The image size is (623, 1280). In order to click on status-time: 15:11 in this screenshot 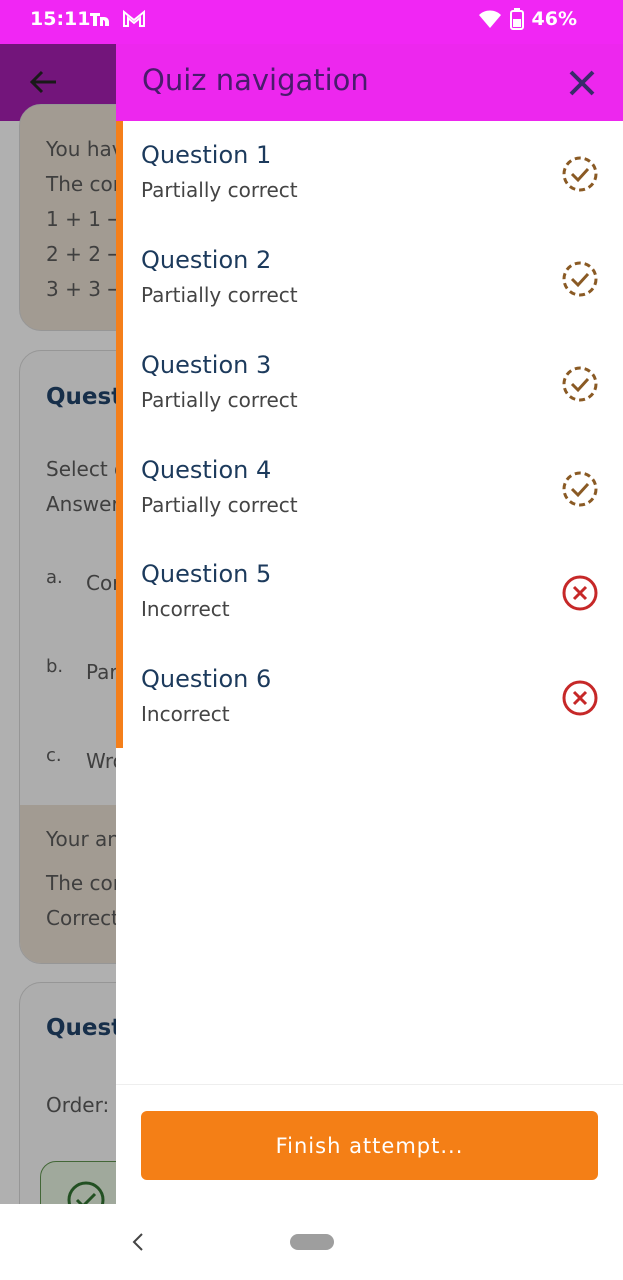, I will do `click(60, 19)`.